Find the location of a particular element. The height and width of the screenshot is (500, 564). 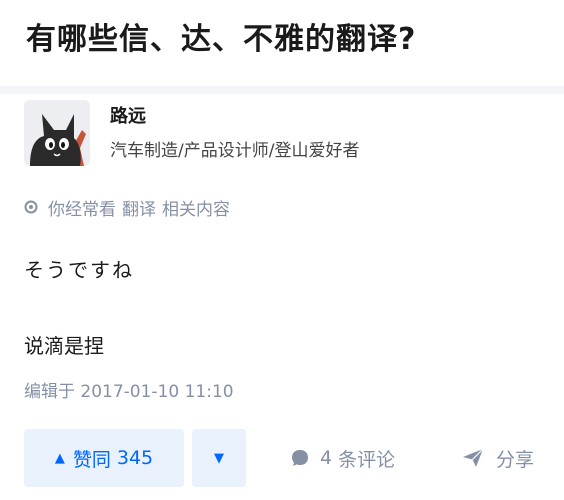

action-bar: ▲ 赞同 345 ▼ 4 条评论 分享 is located at coordinates (289, 458).